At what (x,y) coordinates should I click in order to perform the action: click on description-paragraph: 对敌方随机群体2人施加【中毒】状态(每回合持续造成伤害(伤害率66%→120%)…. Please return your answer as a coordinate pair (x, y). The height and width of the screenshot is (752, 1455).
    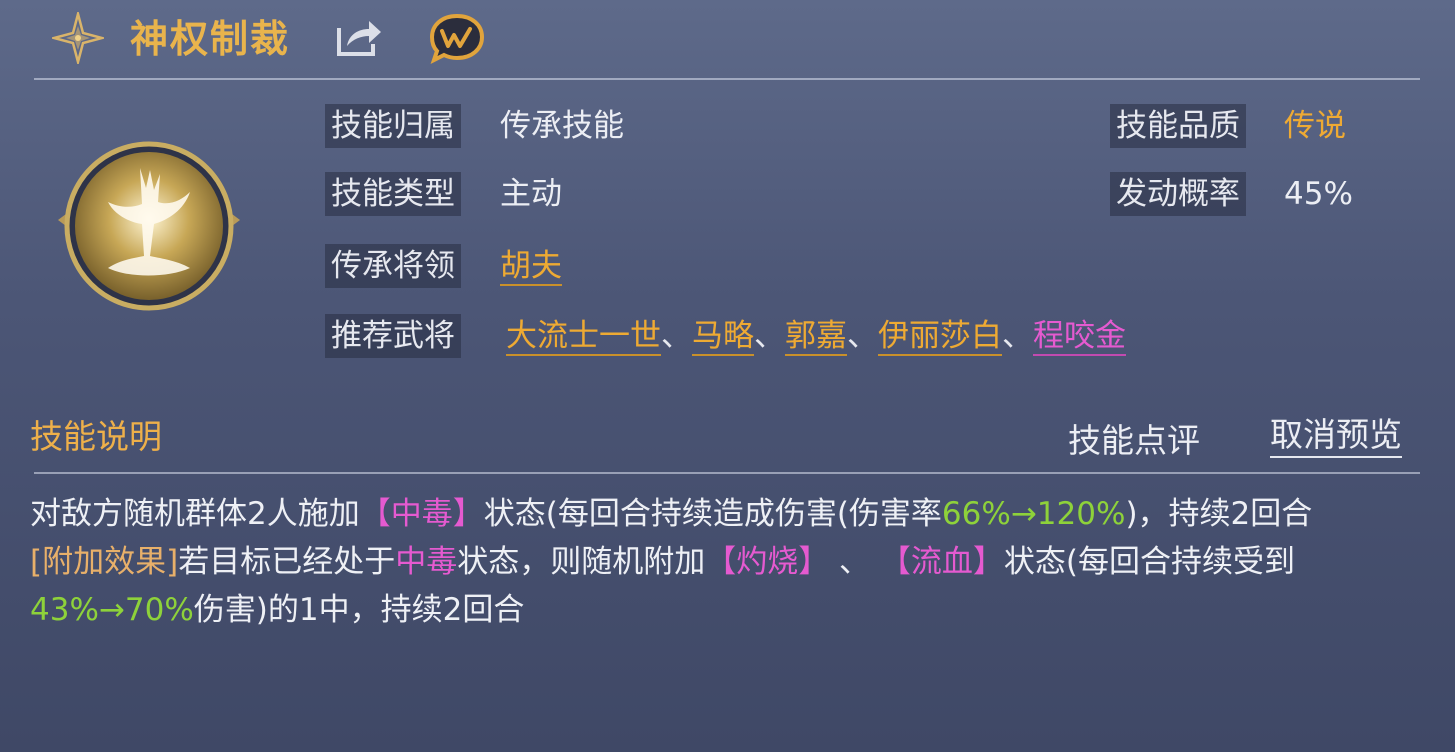
    Looking at the image, I should click on (725, 514).